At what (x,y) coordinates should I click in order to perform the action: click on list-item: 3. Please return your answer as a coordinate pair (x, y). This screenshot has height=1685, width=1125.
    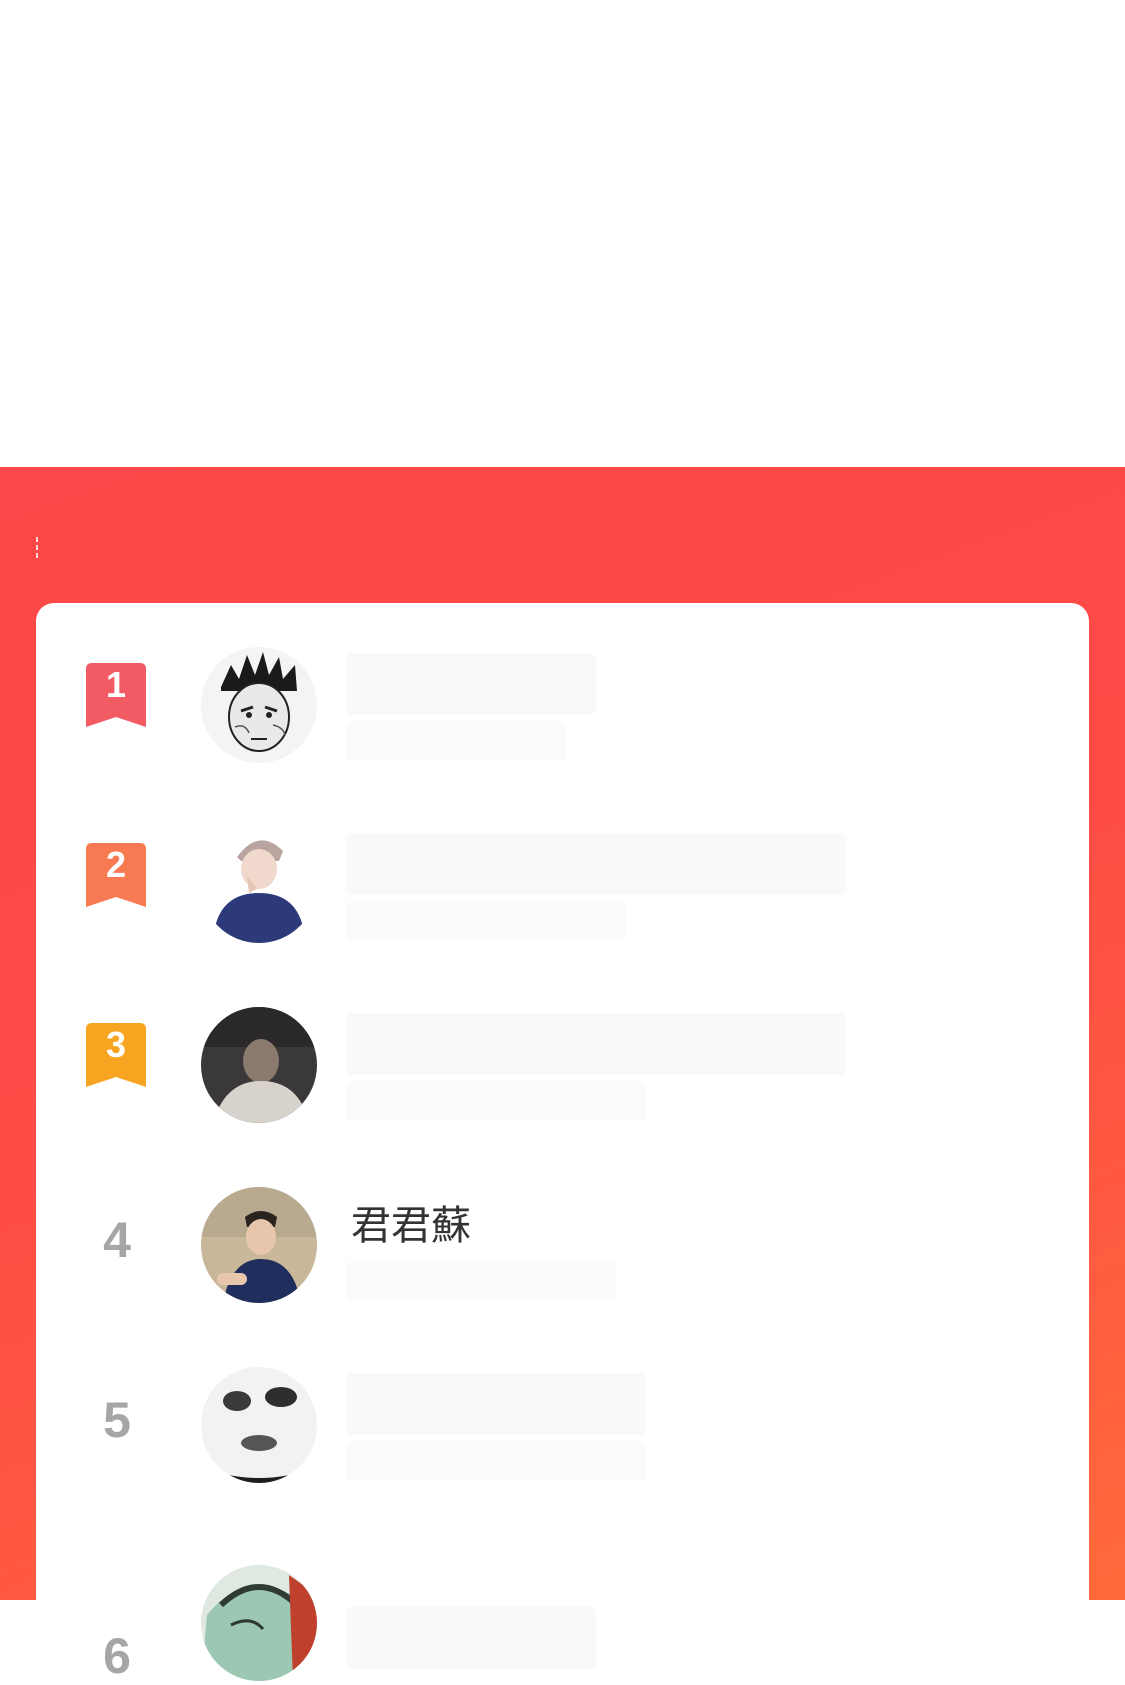
    Looking at the image, I should click on (562, 1053).